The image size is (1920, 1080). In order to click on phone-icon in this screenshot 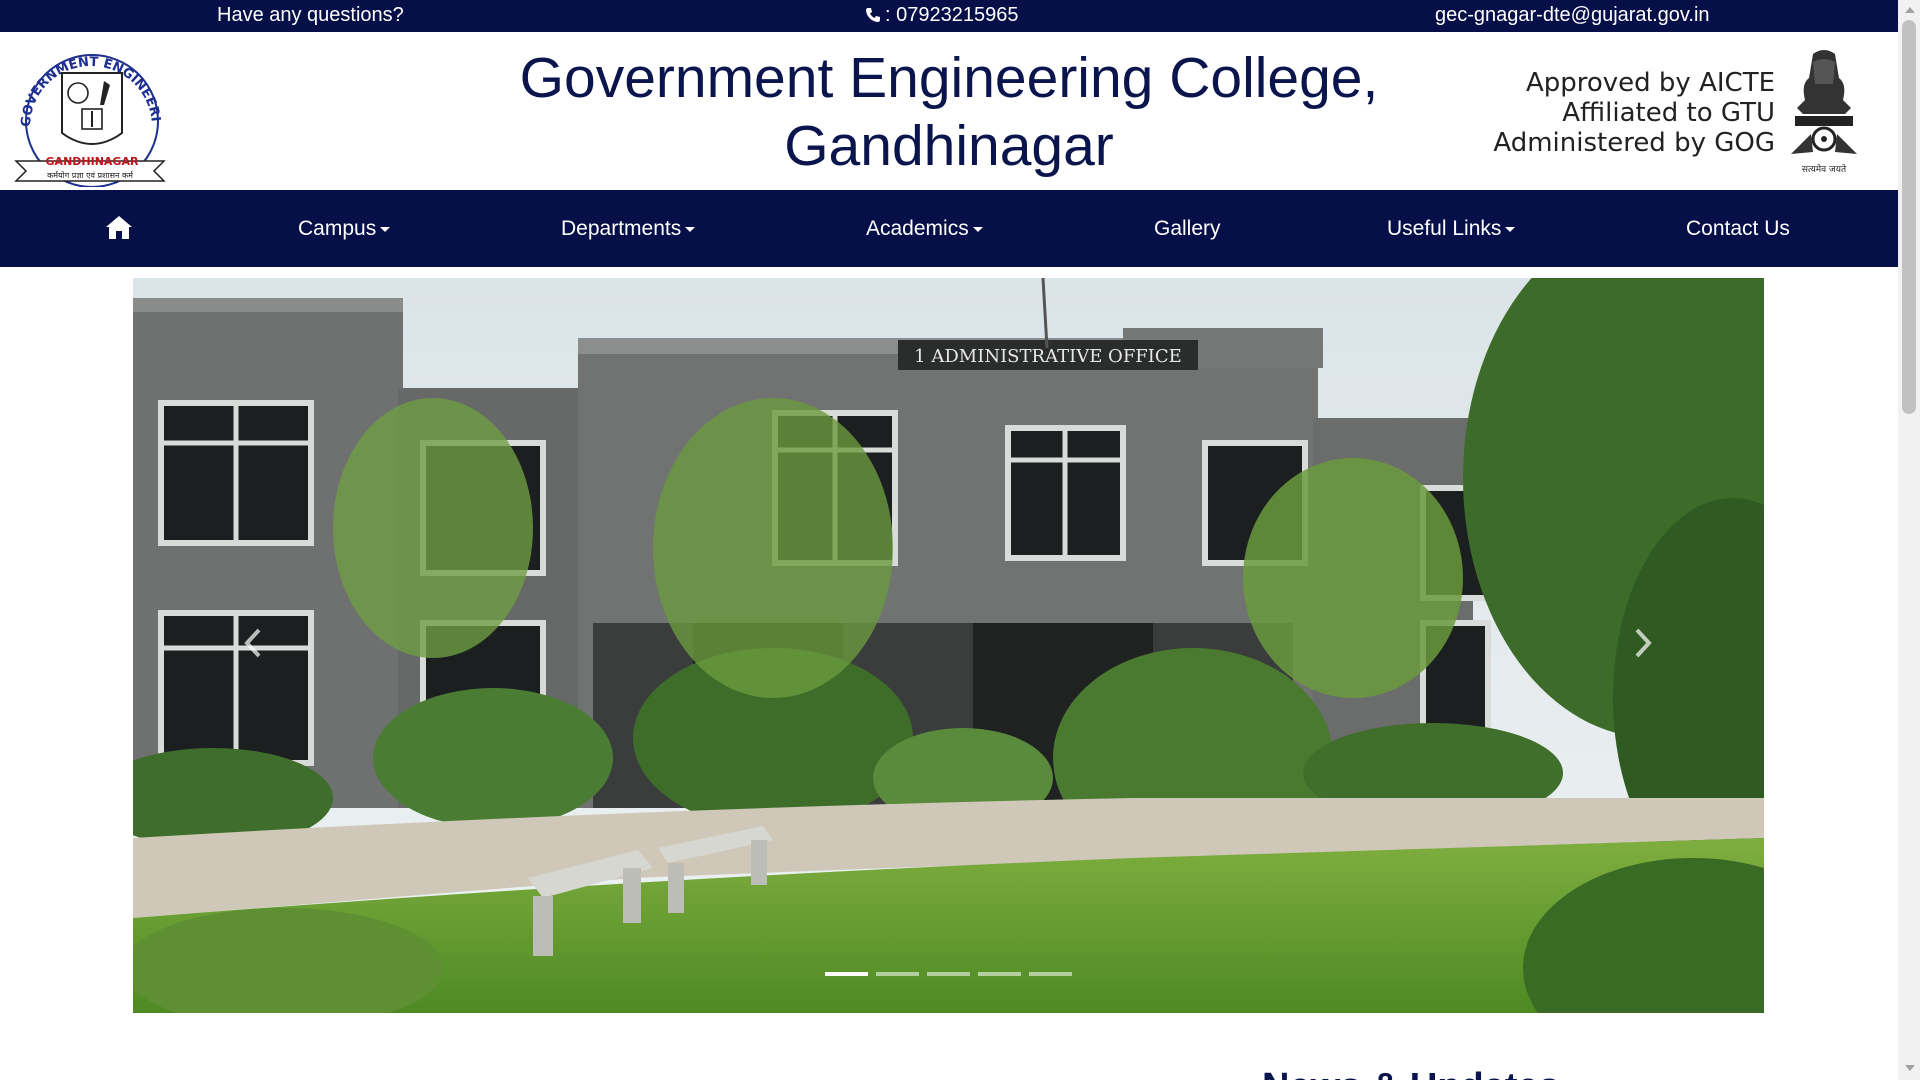, I will do `click(873, 15)`.